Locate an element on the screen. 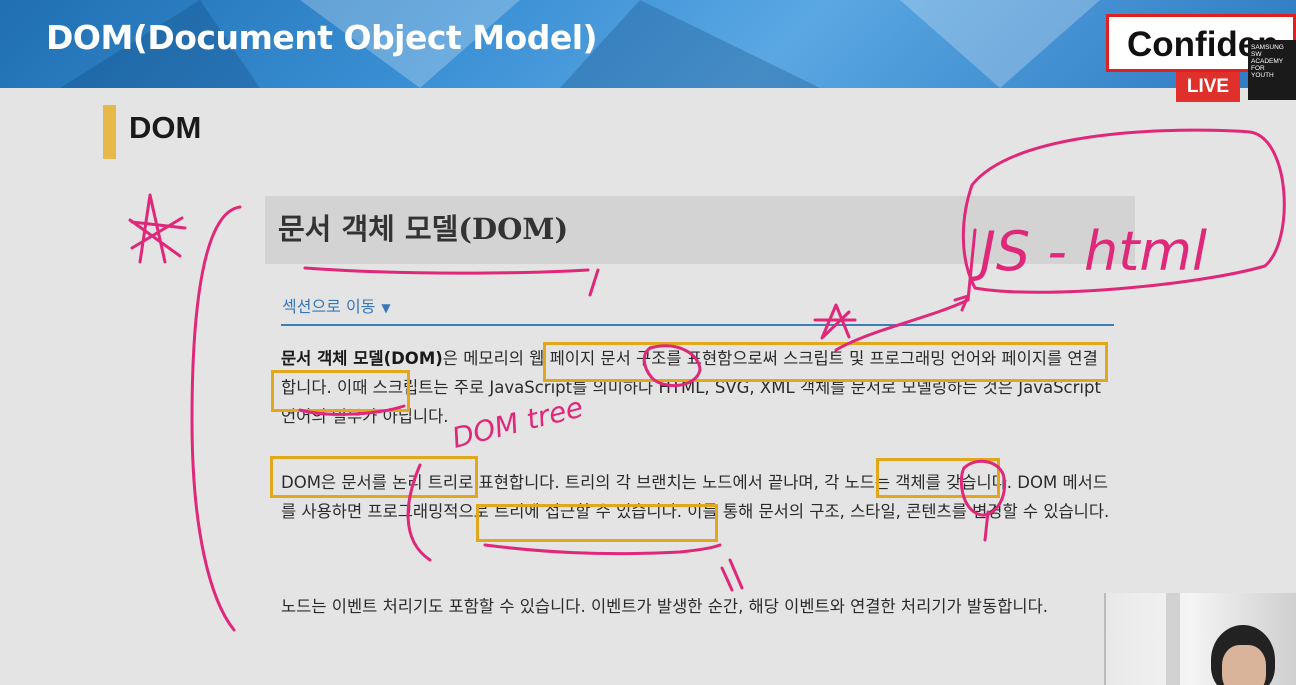 The height and width of the screenshot is (685, 1296). jump-to-section-link: 섹션으로 이동 ▼ is located at coordinates (336, 305).